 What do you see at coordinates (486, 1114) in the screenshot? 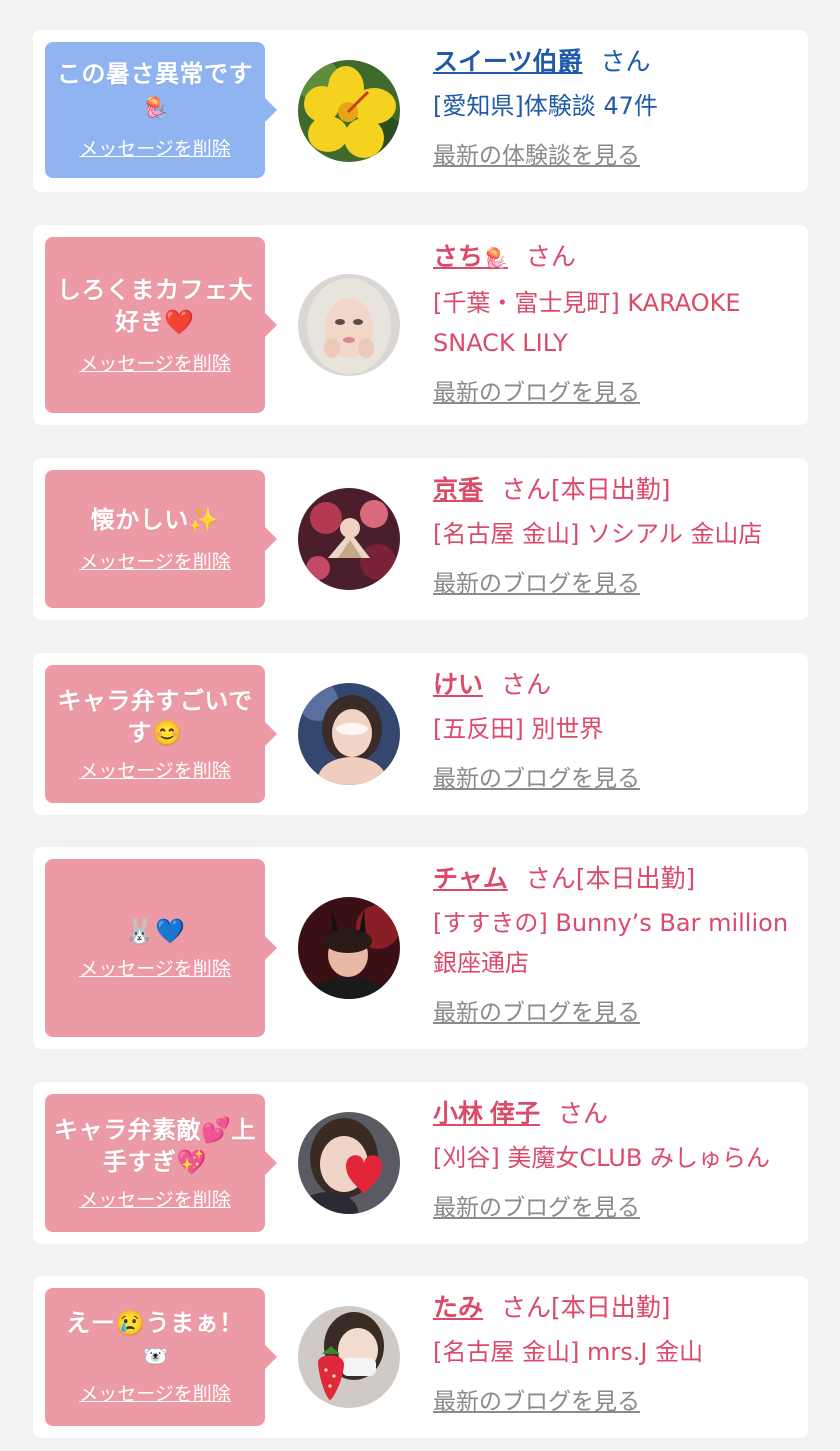
I see `user-name-link: 小林 倖子` at bounding box center [486, 1114].